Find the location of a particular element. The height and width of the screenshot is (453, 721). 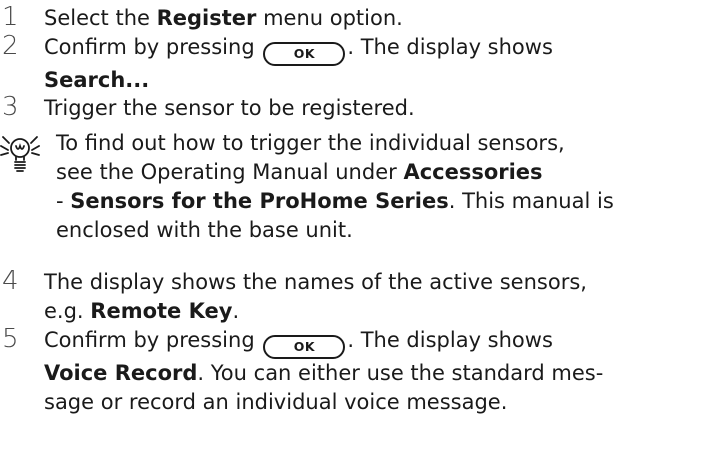

manual-section-accessories: Accessories is located at coordinates (473, 172).